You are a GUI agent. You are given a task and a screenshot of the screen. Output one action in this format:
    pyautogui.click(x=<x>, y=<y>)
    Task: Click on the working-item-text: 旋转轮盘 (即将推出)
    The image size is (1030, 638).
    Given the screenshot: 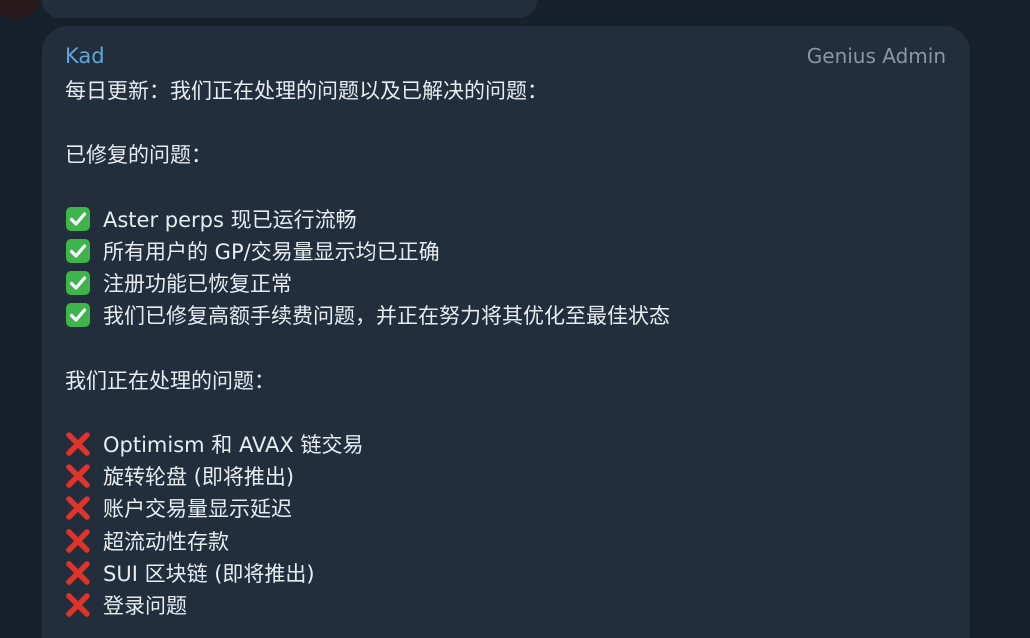 What is the action you would take?
    pyautogui.click(x=199, y=477)
    